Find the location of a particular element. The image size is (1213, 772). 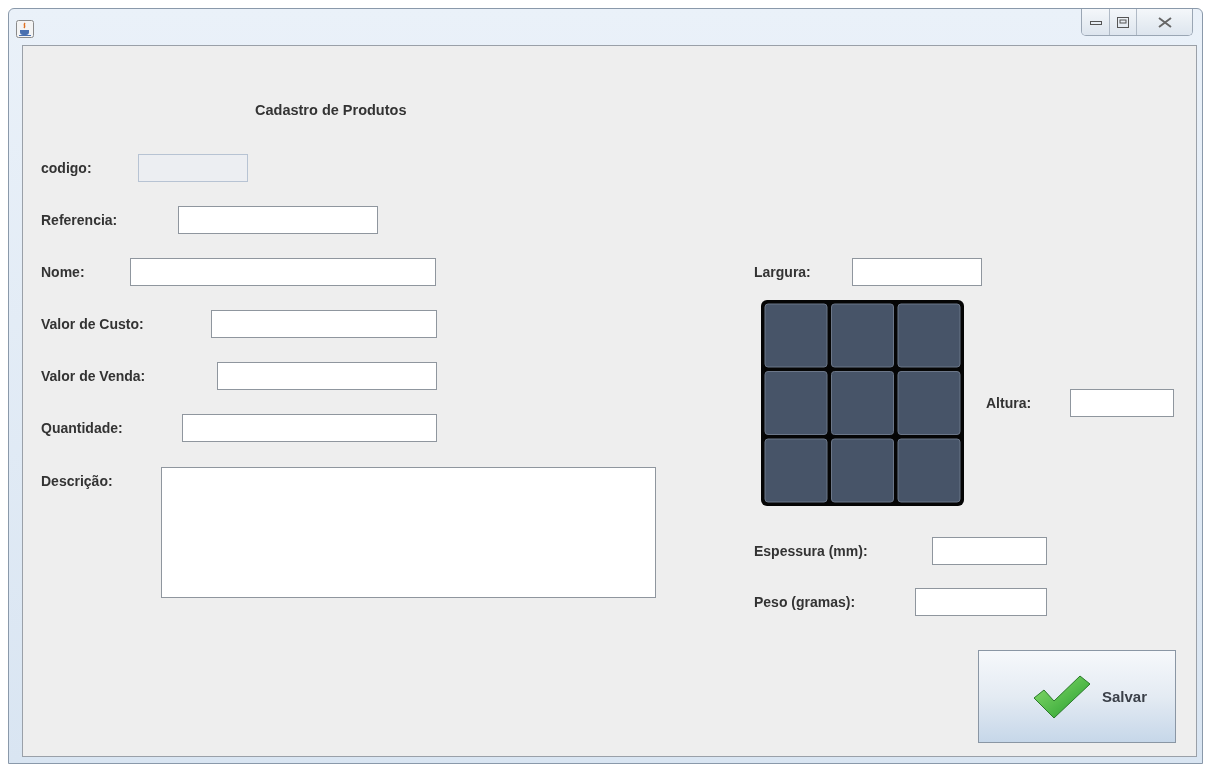

close-icon is located at coordinates (1164, 22).